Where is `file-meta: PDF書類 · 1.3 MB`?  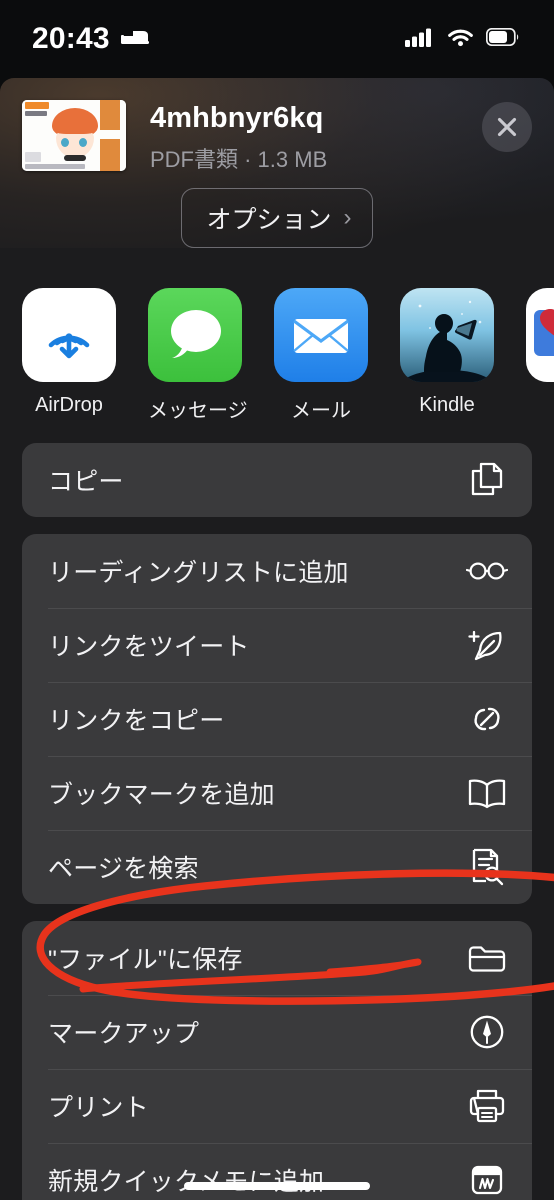
file-meta: PDF書類 · 1.3 MB is located at coordinates (239, 159).